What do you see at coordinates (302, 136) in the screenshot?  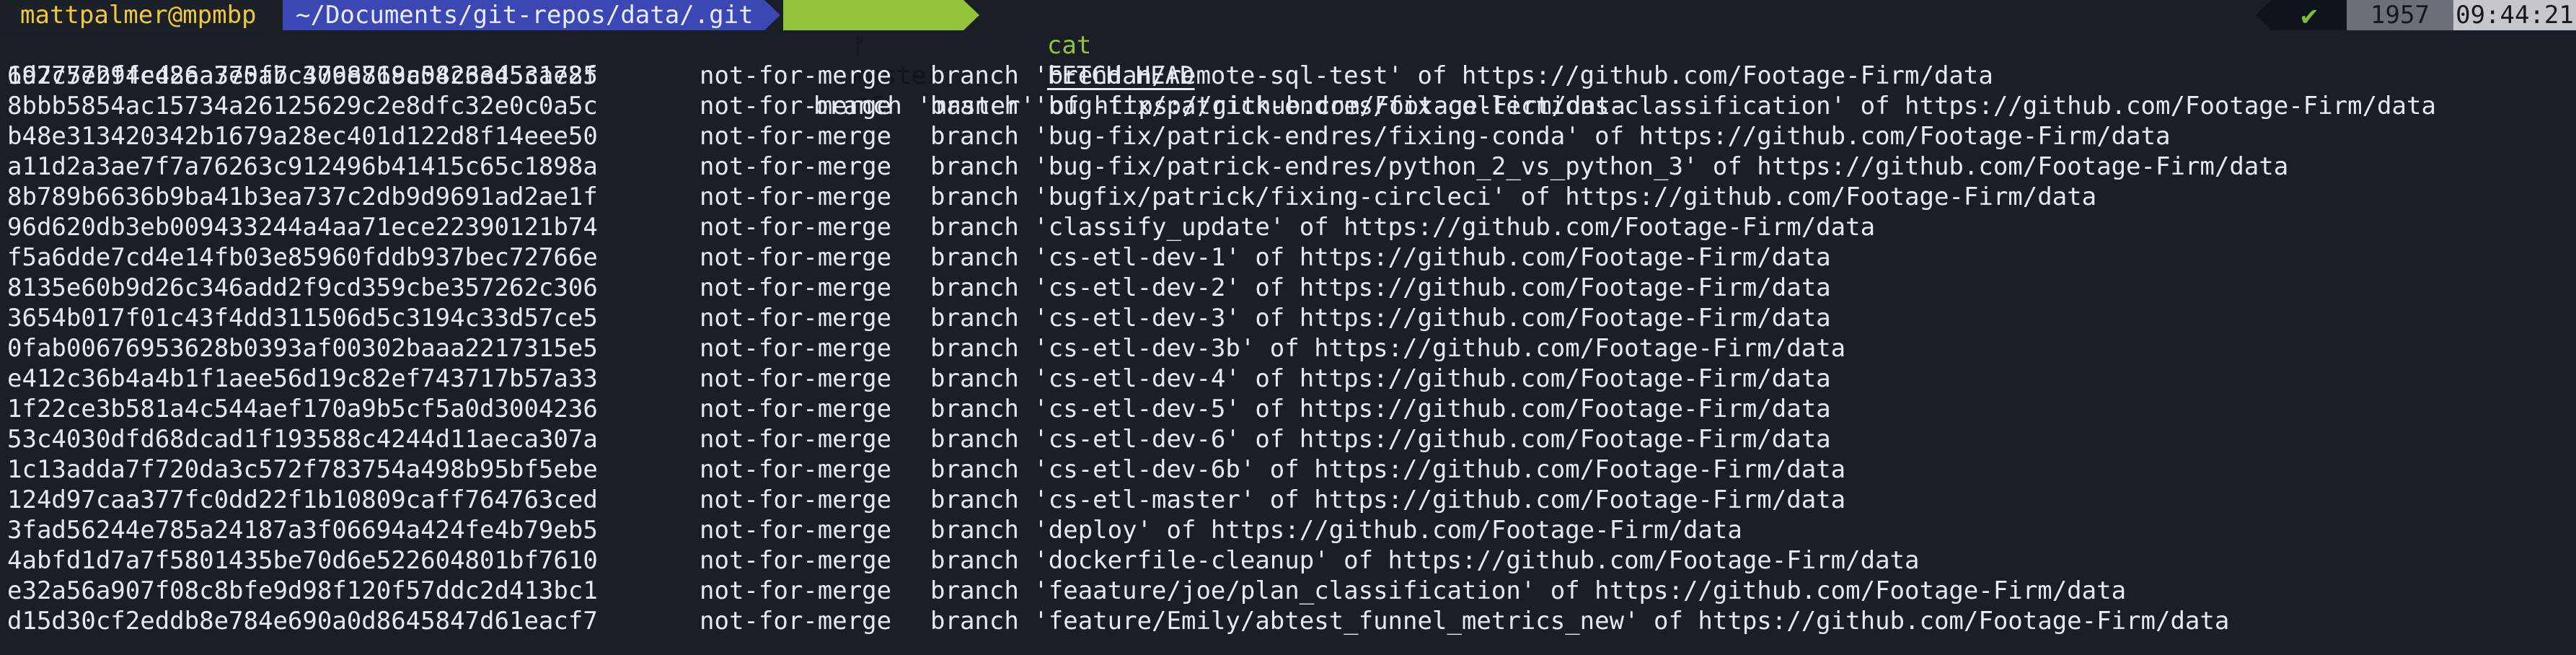 I see `commit-hash: b48e313420342b1679a28ec401d122d8f14eee50` at bounding box center [302, 136].